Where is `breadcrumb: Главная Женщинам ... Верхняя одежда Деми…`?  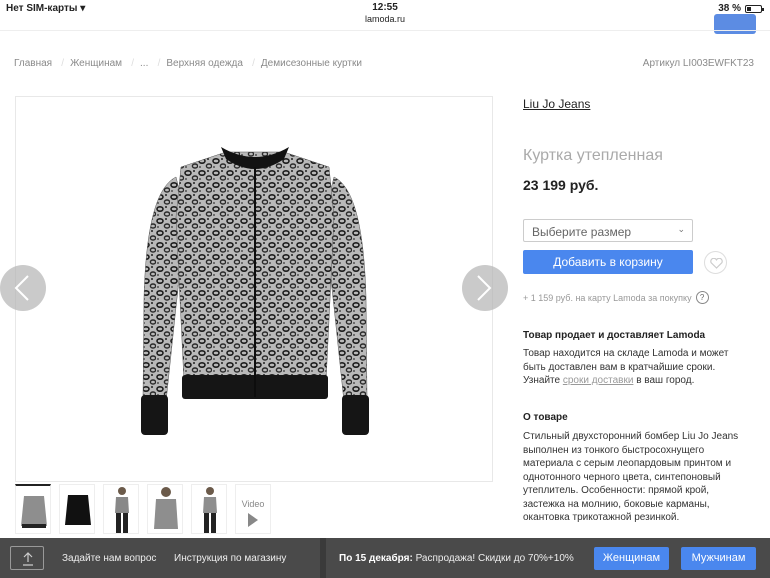
breadcrumb: Главная Женщинам ... Верхняя одежда Деми… is located at coordinates (197, 63).